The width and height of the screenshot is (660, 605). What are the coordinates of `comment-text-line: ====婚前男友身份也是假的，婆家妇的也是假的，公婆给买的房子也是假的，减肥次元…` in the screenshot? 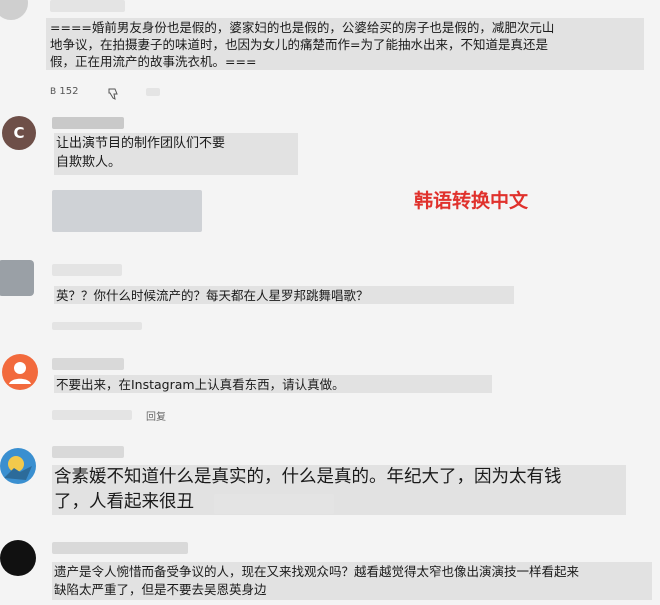 It's located at (302, 27).